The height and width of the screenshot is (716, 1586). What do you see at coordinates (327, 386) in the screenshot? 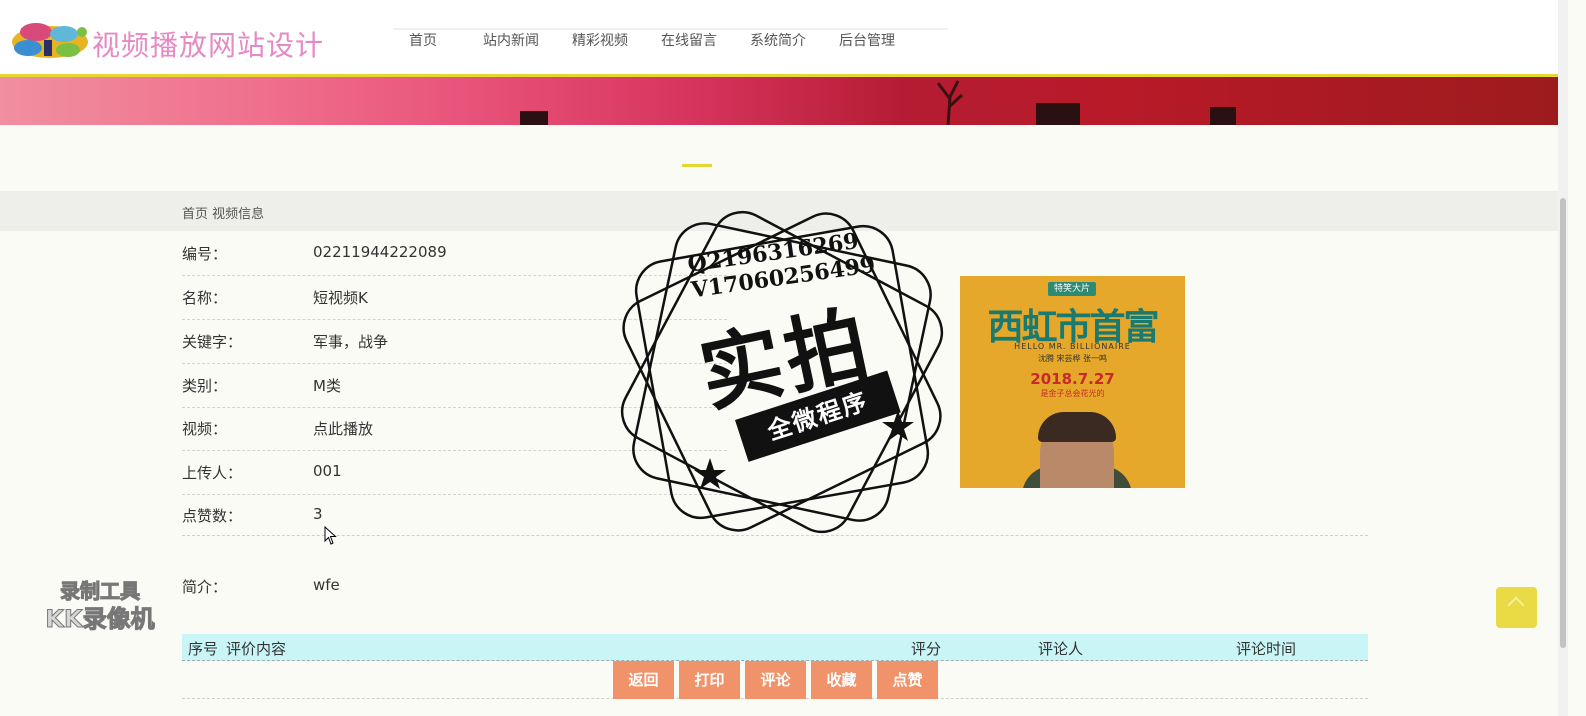
I see `info-value: M类` at bounding box center [327, 386].